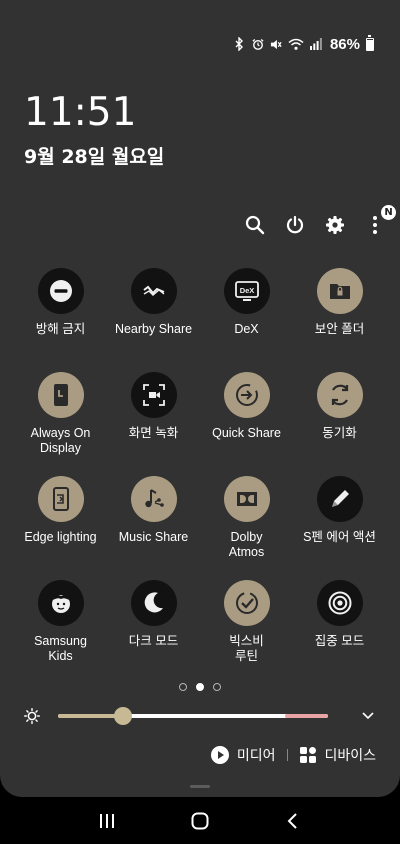 Image resolution: width=400 pixels, height=844 pixels. What do you see at coordinates (80, 112) in the screenshot?
I see `clock-time: 11:51` at bounding box center [80, 112].